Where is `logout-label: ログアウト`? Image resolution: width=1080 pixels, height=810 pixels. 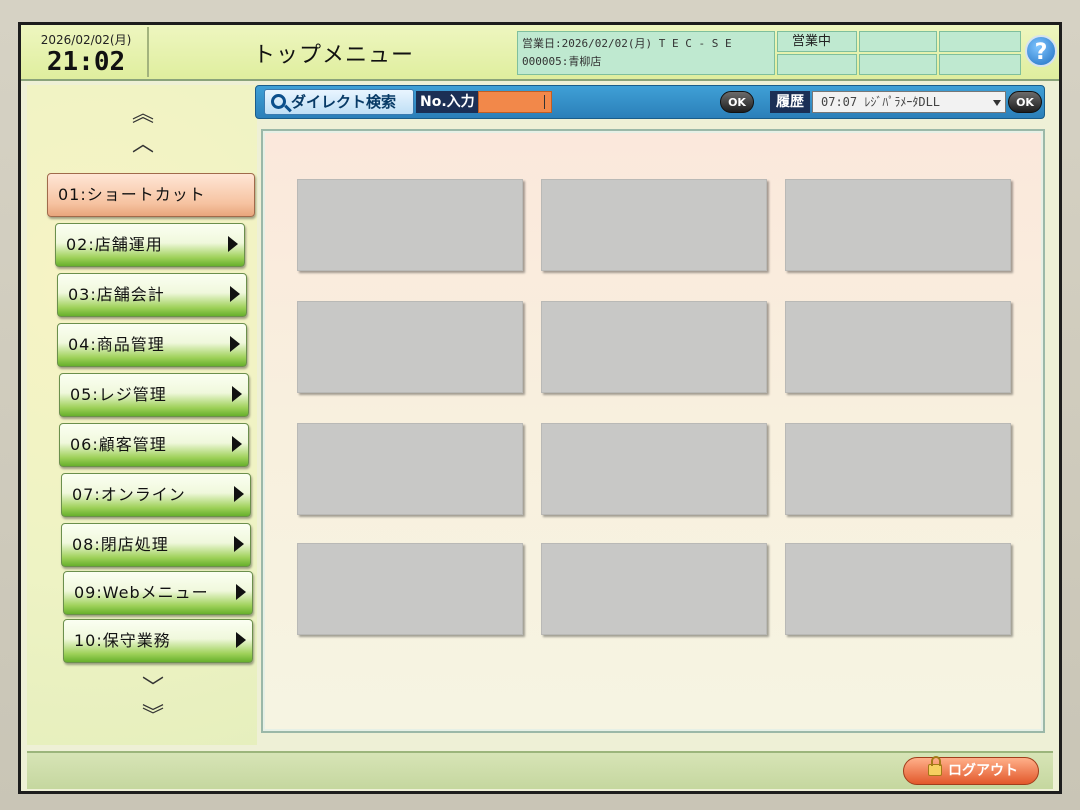 logout-label: ログアウト is located at coordinates (983, 771).